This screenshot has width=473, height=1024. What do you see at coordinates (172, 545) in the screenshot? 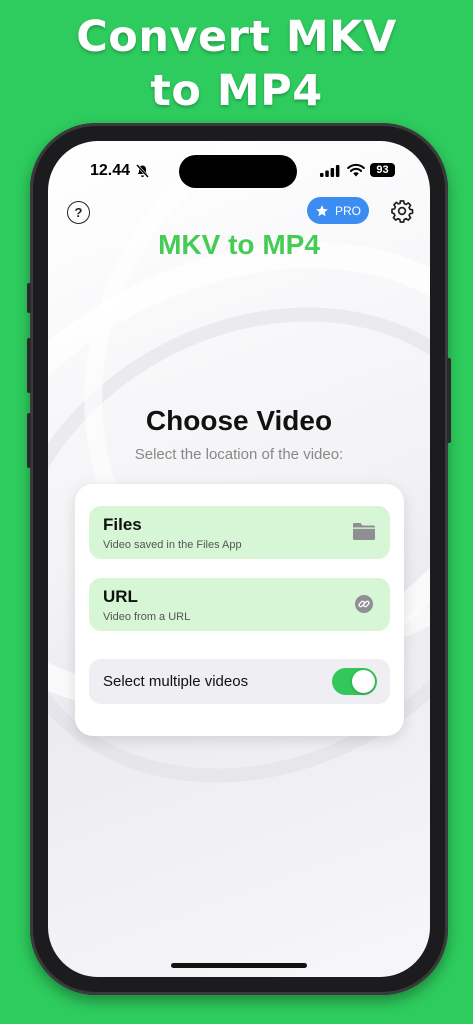
I see `files-option-subtitle: Video saved in the Files App` at bounding box center [172, 545].